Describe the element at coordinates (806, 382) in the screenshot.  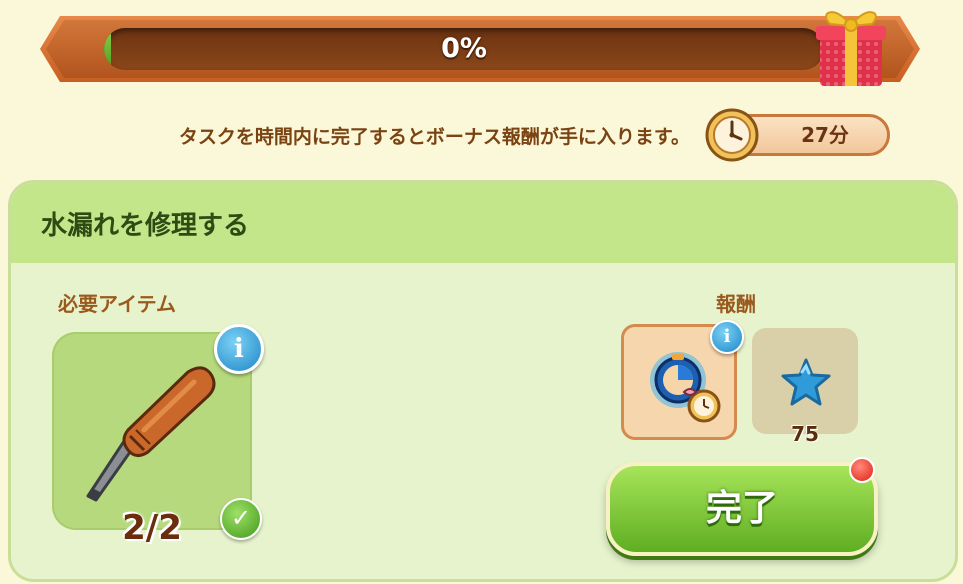
I see `blue-star-icon` at that location.